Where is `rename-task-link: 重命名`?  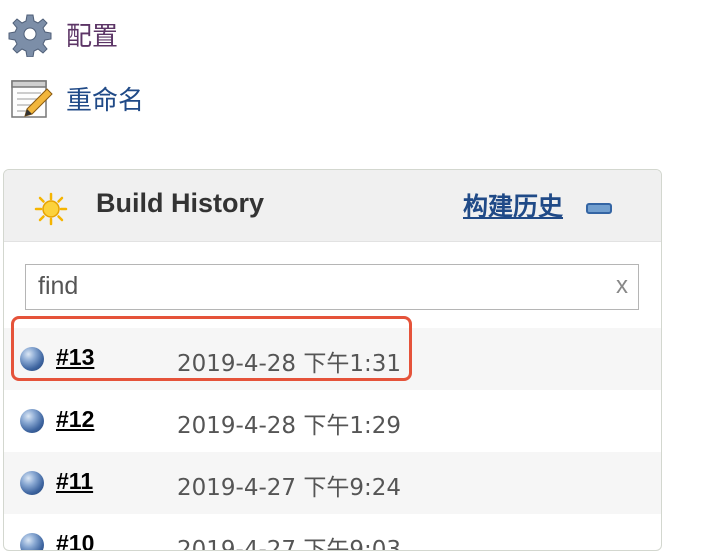 rename-task-link: 重命名 is located at coordinates (75, 98).